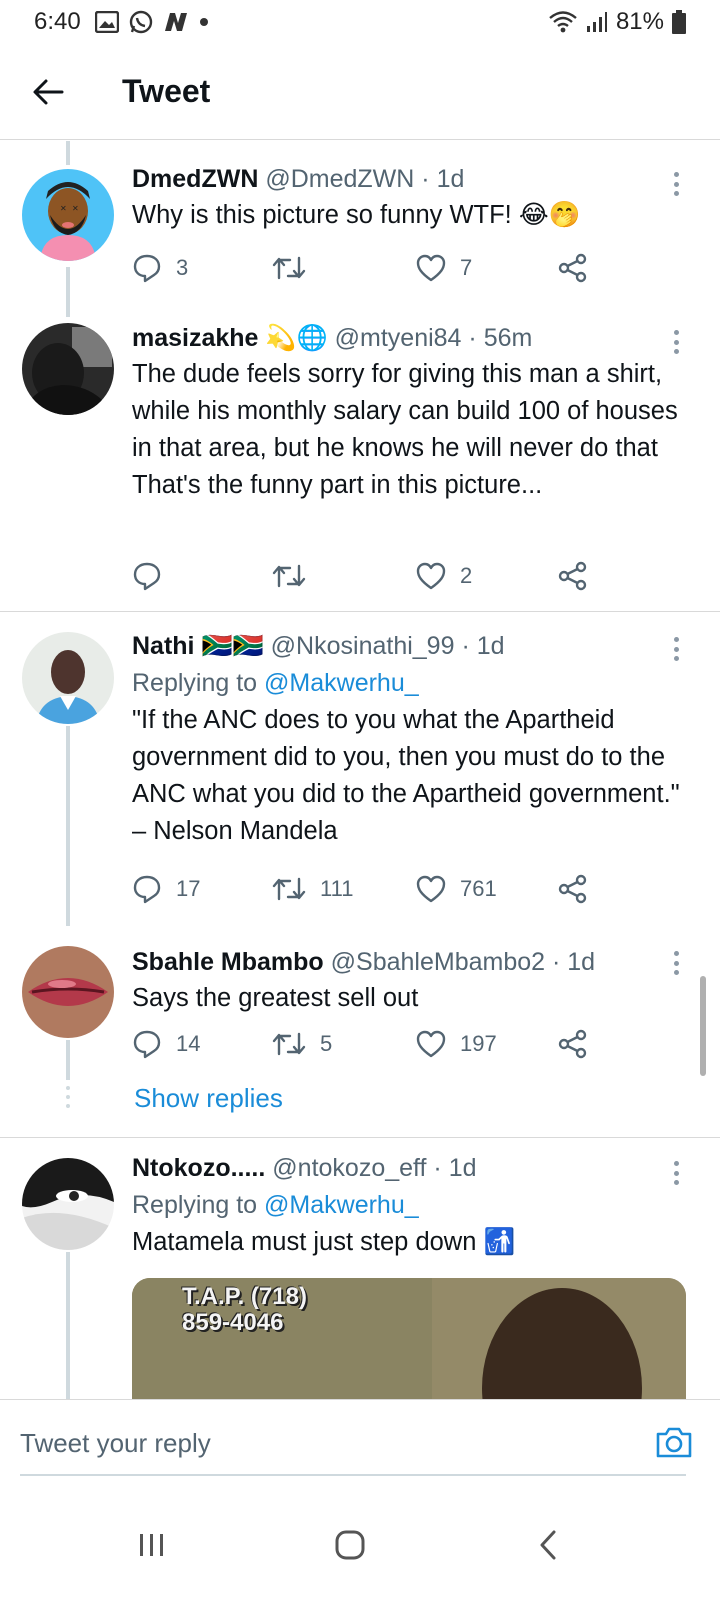 This screenshot has height=1600, width=720. I want to click on author-handle: @ntokozo_eff, so click(349, 1168).